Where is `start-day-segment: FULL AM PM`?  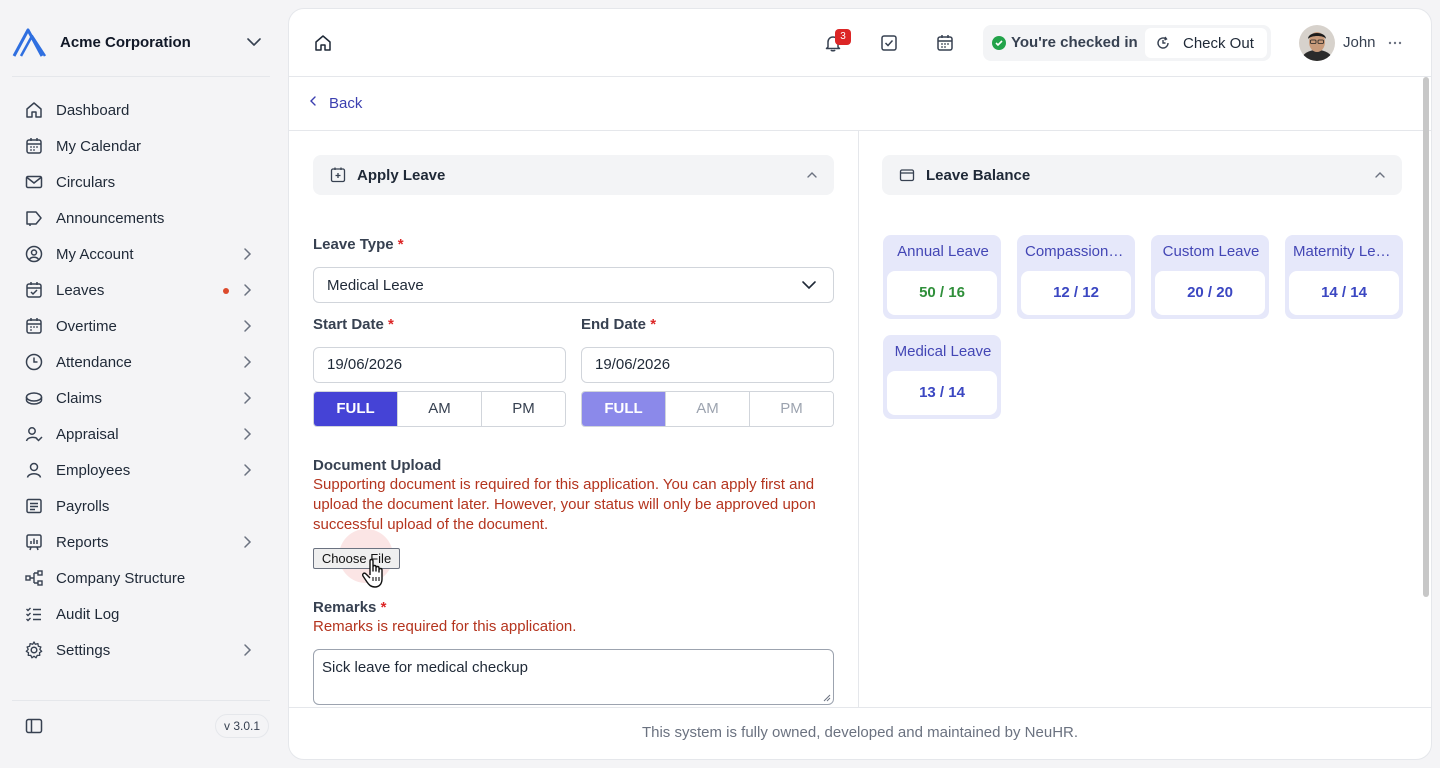
start-day-segment: FULL AM PM is located at coordinates (439, 409).